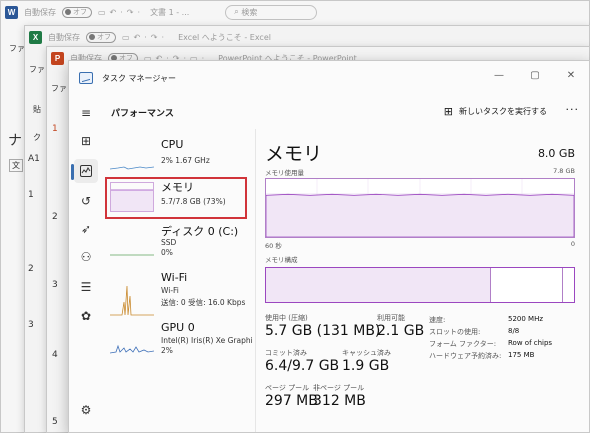 The image size is (590, 433). I want to click on perf-item-detail: Wi-Fi, so click(170, 290).